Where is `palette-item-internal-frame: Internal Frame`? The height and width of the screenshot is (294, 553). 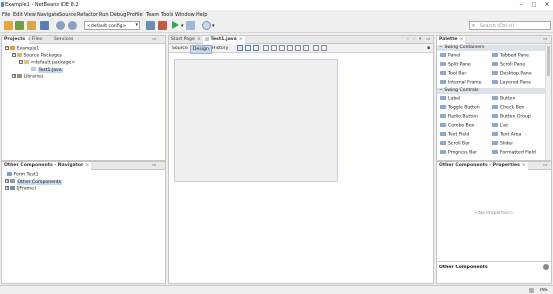 palette-item-internal-frame: Internal Frame is located at coordinates (460, 83).